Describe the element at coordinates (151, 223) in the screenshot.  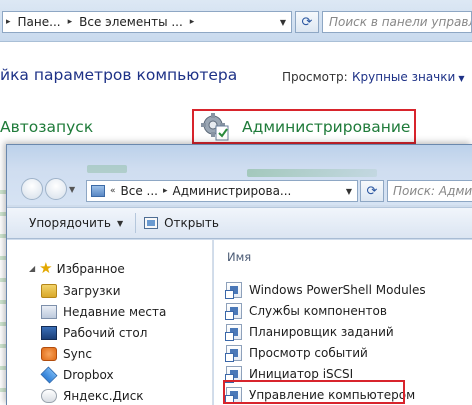
I see `open-icon` at that location.